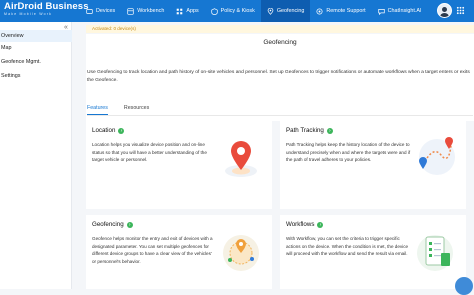 This screenshot has height=295, width=474. What do you see at coordinates (36, 76) in the screenshot?
I see `sidebar-item-settings: Settings` at bounding box center [36, 76].